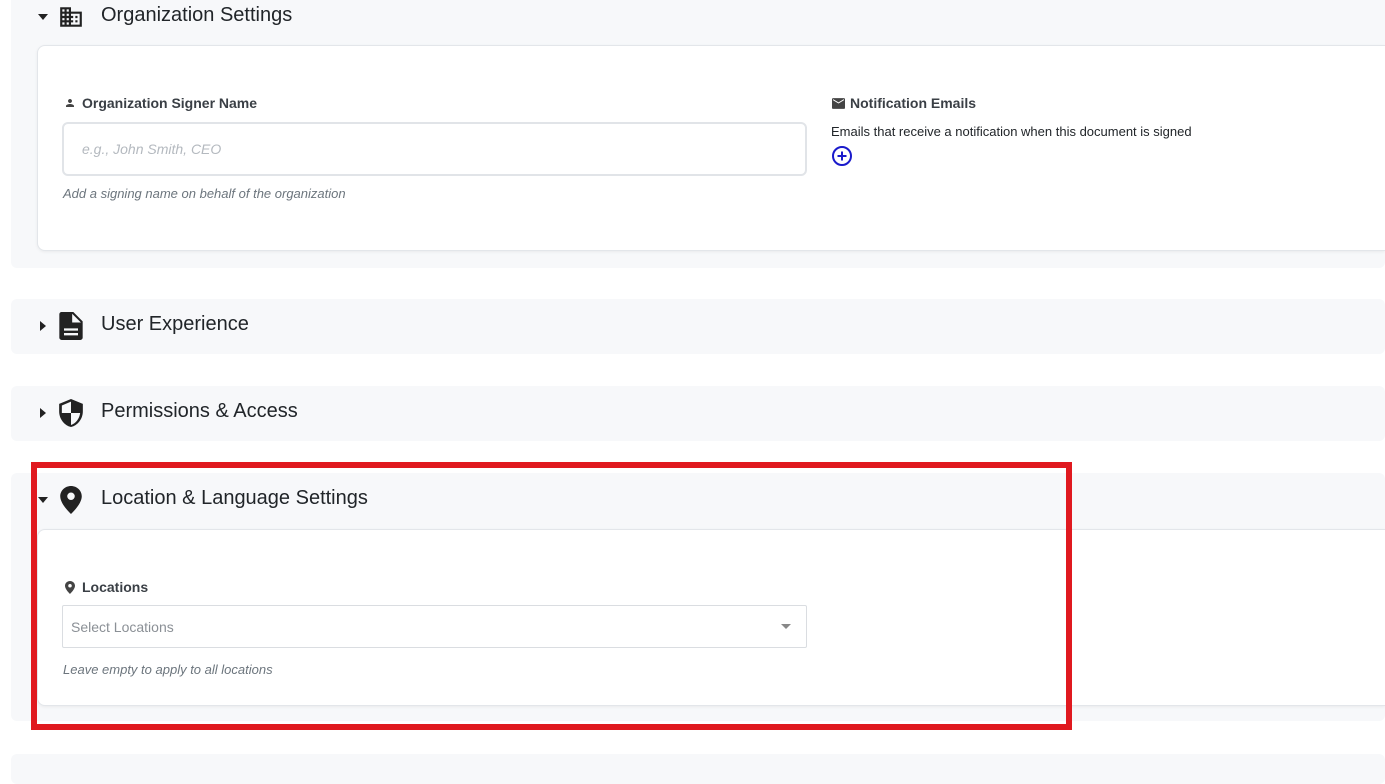 The height and width of the screenshot is (784, 1385). Describe the element at coordinates (71, 413) in the screenshot. I see `shield-icon` at that location.